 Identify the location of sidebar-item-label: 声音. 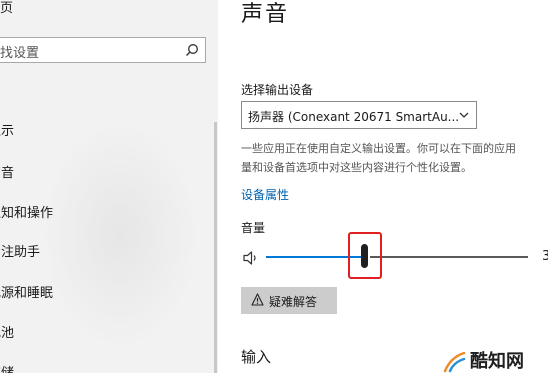
(7, 173).